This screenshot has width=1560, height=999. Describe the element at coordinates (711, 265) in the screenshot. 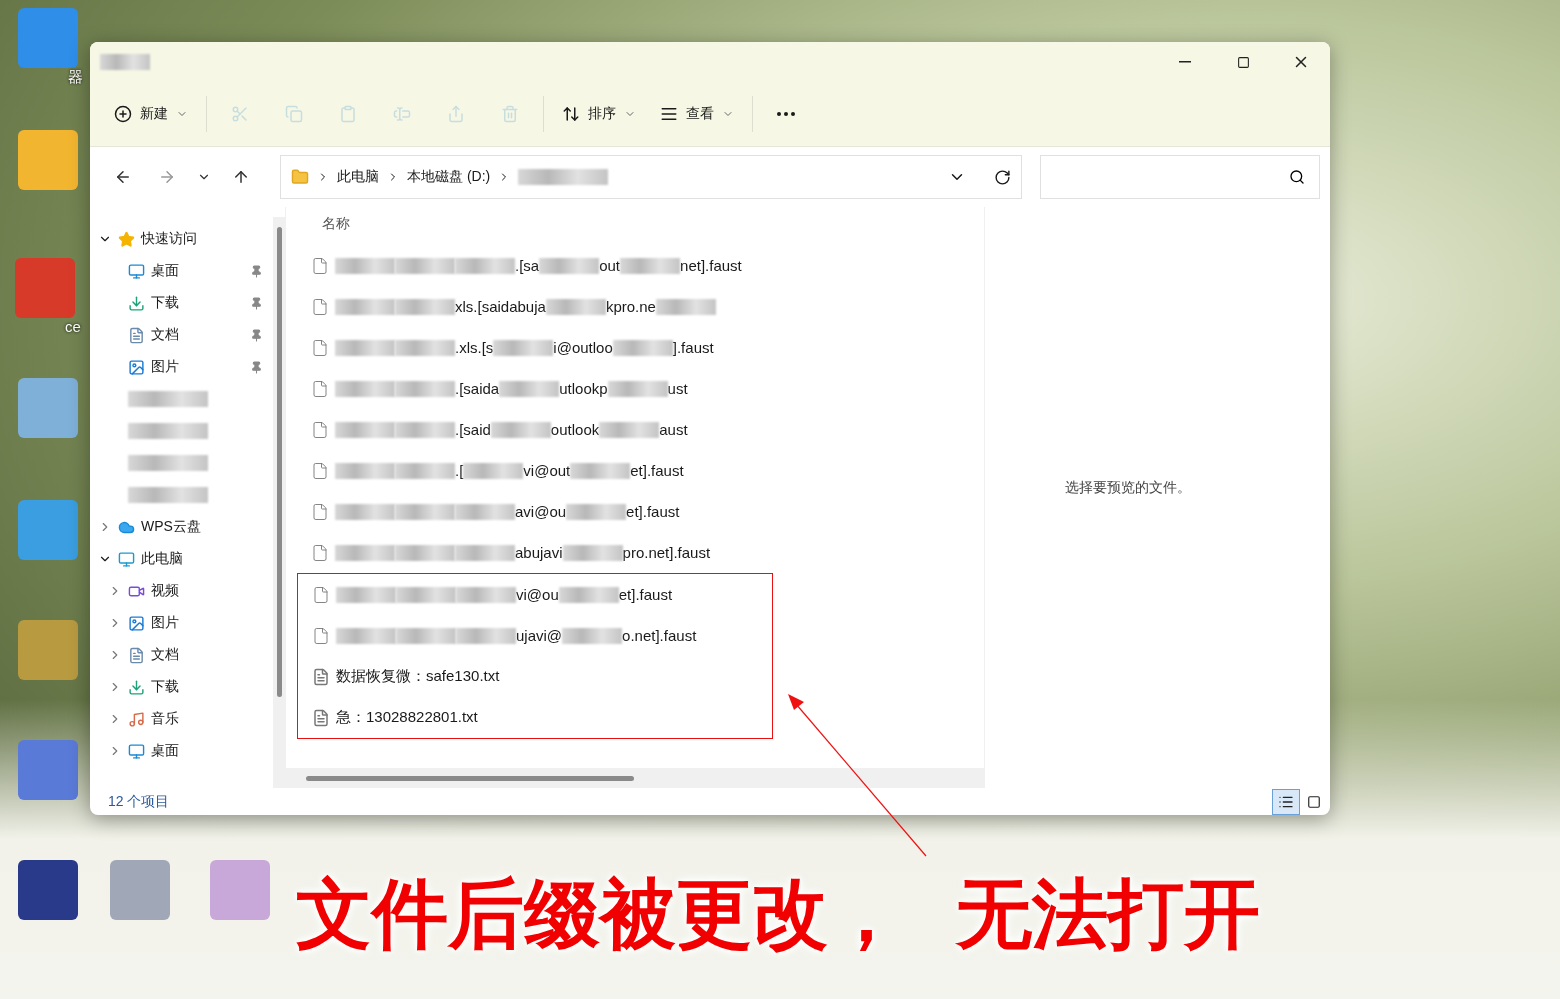

I see `file-name: net].faust` at that location.